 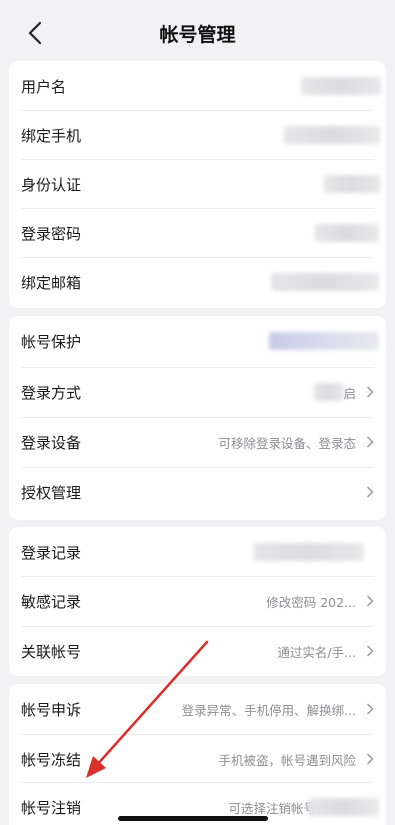 What do you see at coordinates (51, 759) in the screenshot?
I see `row-label: 帐号冻结` at bounding box center [51, 759].